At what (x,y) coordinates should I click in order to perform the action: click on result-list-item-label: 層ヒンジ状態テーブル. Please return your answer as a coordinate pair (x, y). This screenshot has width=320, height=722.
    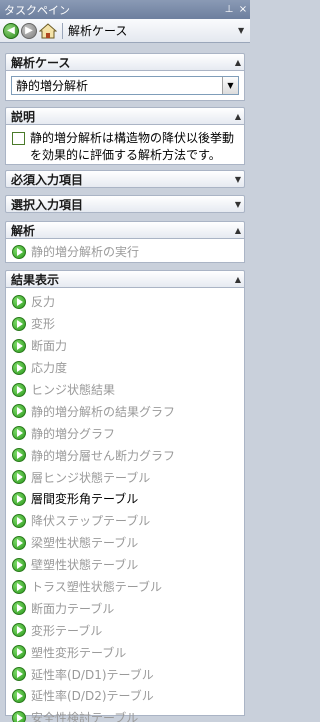
    Looking at the image, I should click on (91, 477).